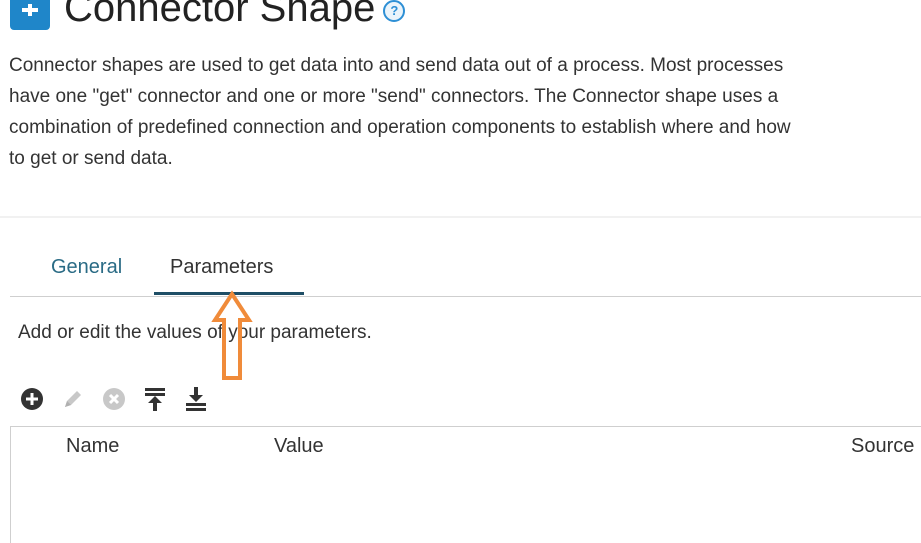  What do you see at coordinates (460, 217) in the screenshot?
I see `section-divider` at bounding box center [460, 217].